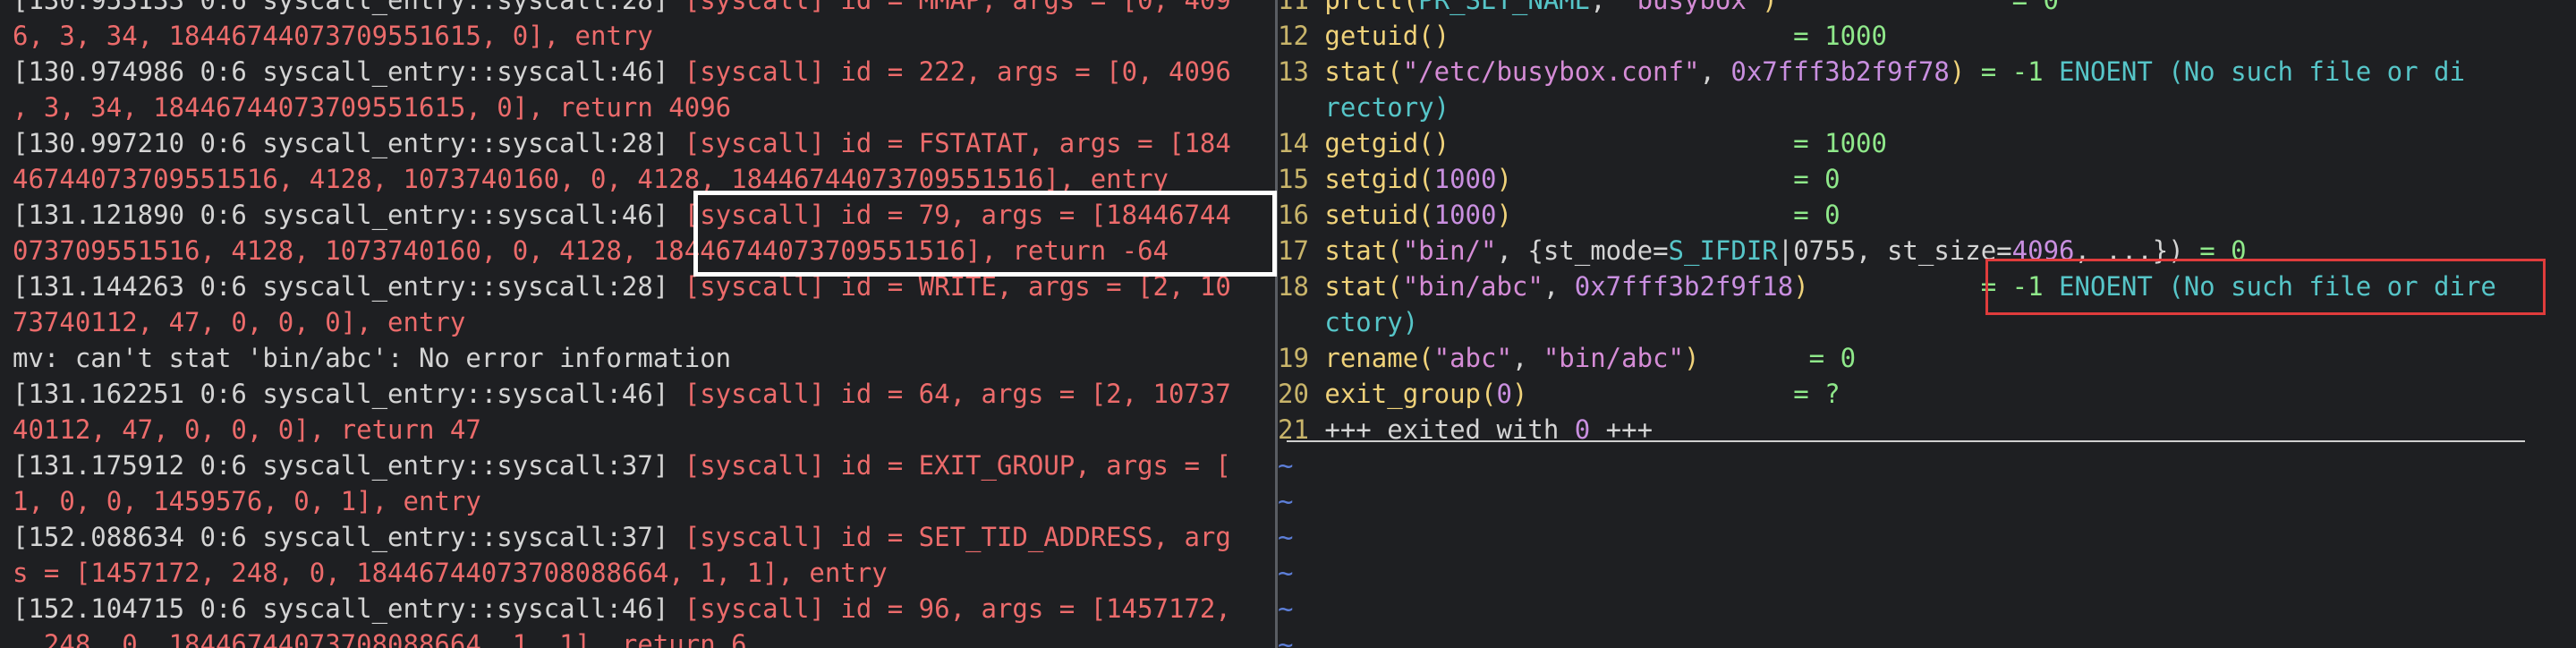 This screenshot has height=648, width=2576. What do you see at coordinates (1301, 358) in the screenshot?
I see `text-segment: 19` at bounding box center [1301, 358].